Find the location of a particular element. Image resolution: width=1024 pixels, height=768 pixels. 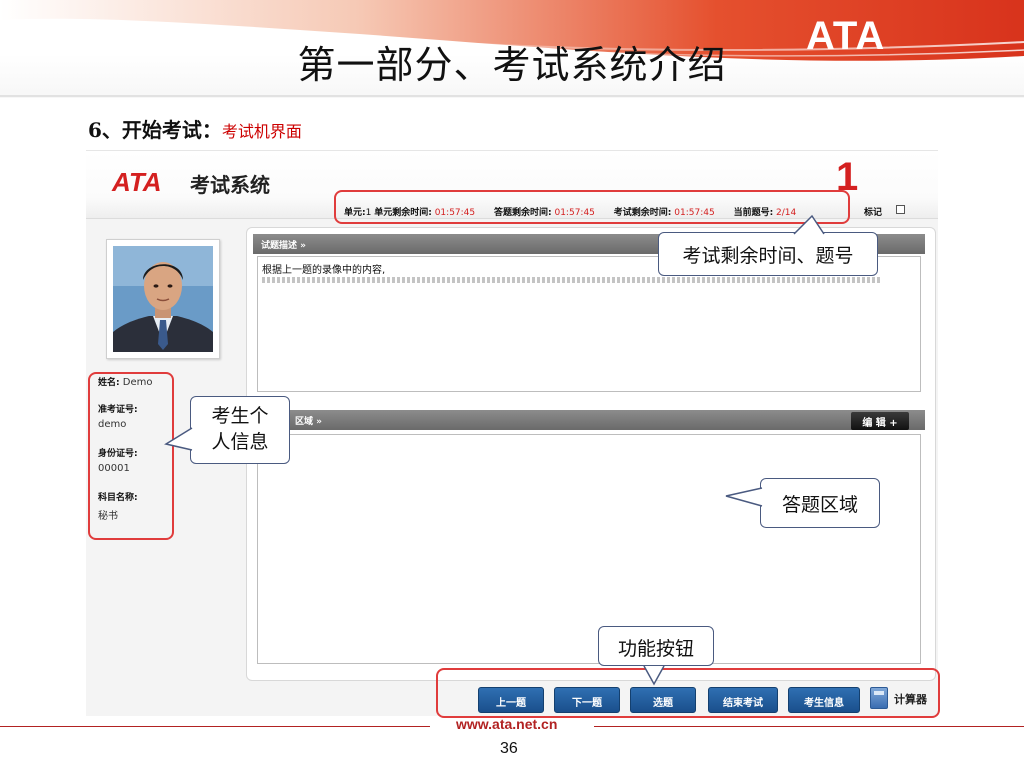

answer-section-title: 区域 » is located at coordinates (308, 422).